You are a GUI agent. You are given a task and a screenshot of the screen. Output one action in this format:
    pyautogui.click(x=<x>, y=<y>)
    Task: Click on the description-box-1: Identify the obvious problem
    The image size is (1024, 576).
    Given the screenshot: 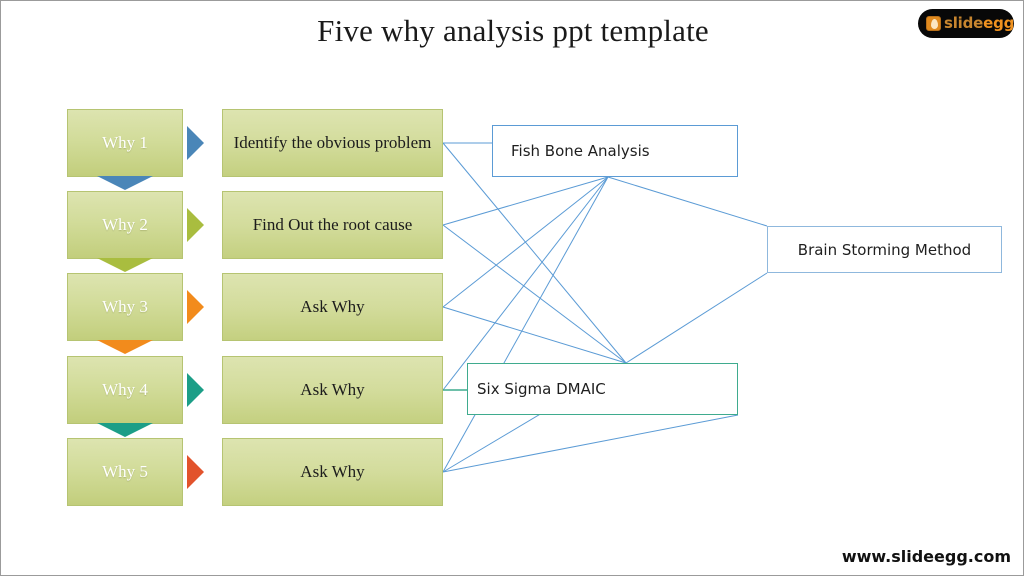 What is the action you would take?
    pyautogui.click(x=332, y=143)
    